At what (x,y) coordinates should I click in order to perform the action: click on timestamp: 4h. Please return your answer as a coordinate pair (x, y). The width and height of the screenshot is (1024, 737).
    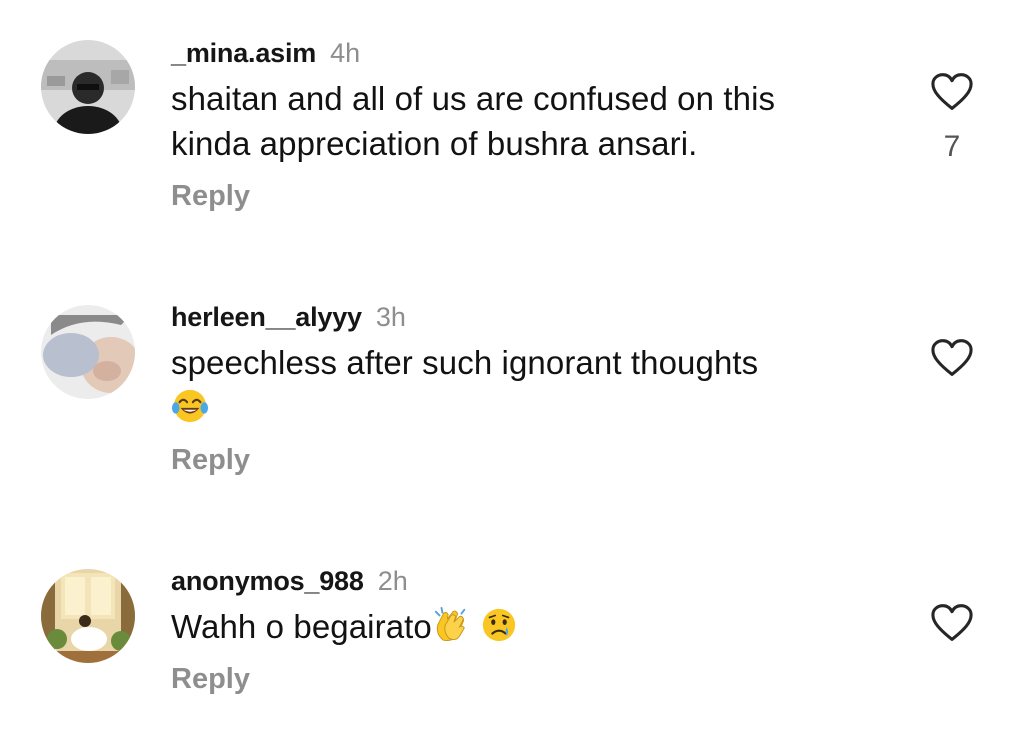
    Looking at the image, I should click on (345, 53).